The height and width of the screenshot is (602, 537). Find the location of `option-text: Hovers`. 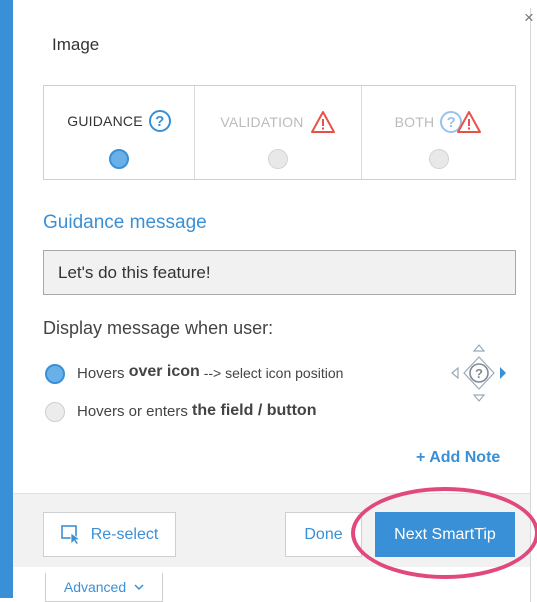

option-text: Hovers is located at coordinates (103, 373).